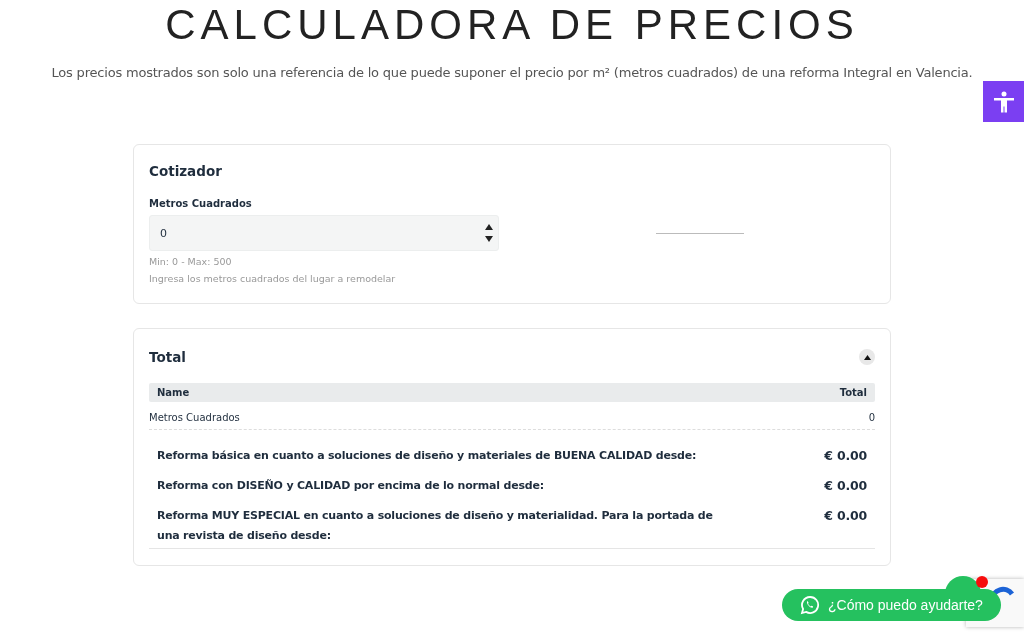 The image size is (1024, 640). I want to click on price-label: Reforma MUY ESPECIAL en cuanto a soluciones de diseño y materialidad. Para la portada de una revista de diseño desde:, so click(435, 526).